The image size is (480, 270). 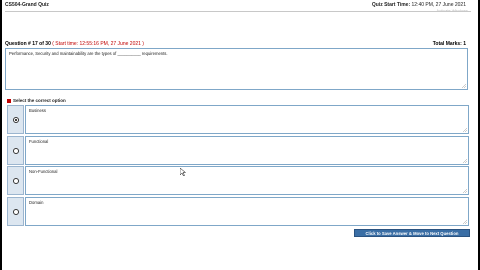 What do you see at coordinates (449, 44) in the screenshot?
I see `total-marks: Total Marks: 1` at bounding box center [449, 44].